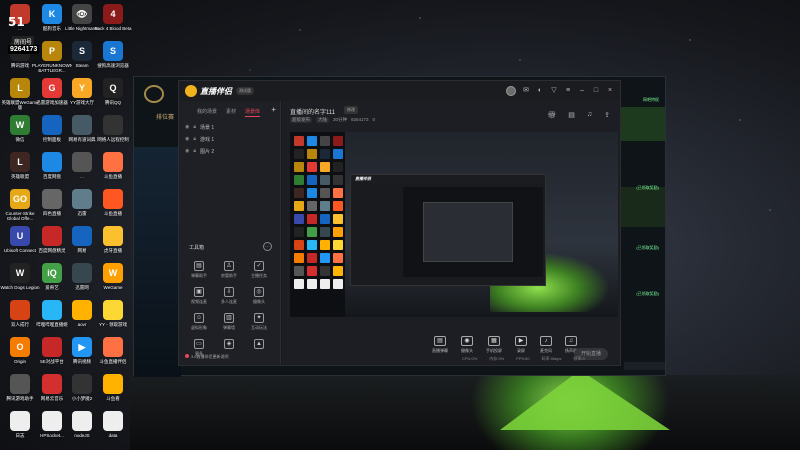 The width and height of the screenshot is (800, 450). Describe the element at coordinates (113, 279) in the screenshot. I see `desktop-icon: W WeGame` at that location.